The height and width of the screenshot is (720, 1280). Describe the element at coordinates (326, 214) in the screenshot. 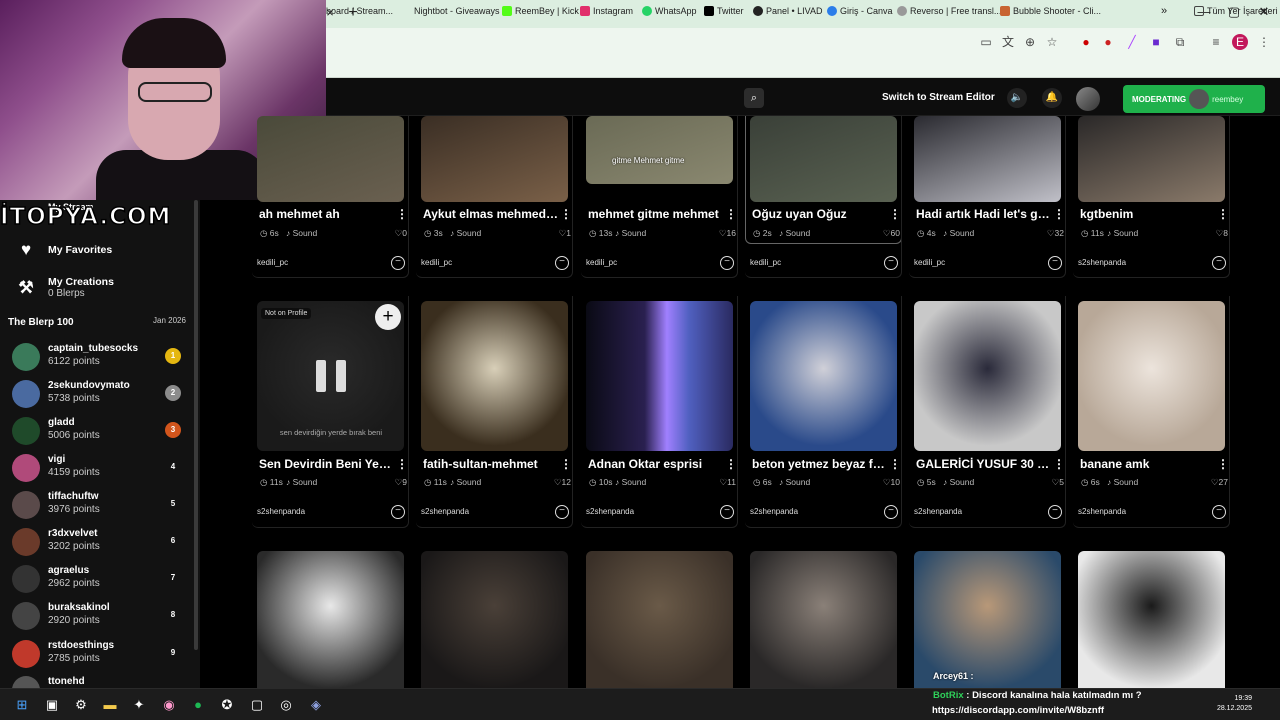

I see `blerp-title: ah mehmet ah` at that location.